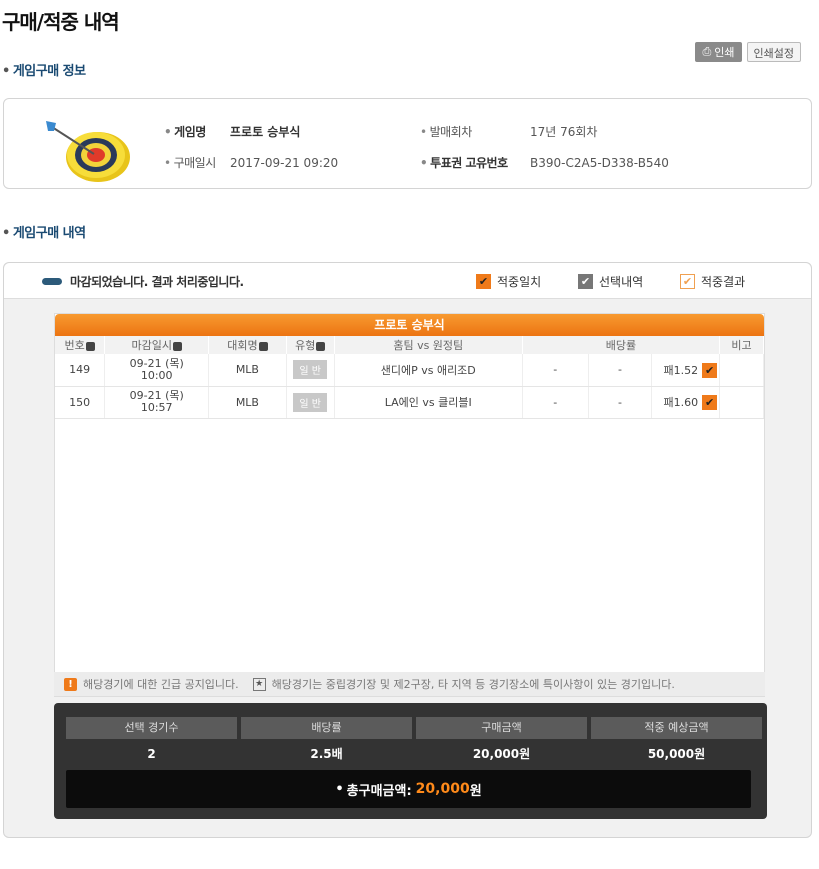 The height and width of the screenshot is (869, 819). Describe the element at coordinates (508, 131) in the screenshot. I see `round-row: • 발매회차 17년 76회차` at that location.